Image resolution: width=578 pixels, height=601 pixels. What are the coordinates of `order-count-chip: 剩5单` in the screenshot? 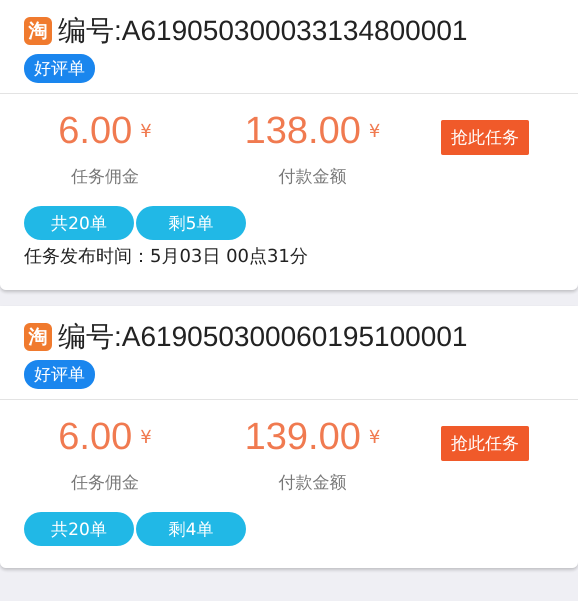 It's located at (191, 223).